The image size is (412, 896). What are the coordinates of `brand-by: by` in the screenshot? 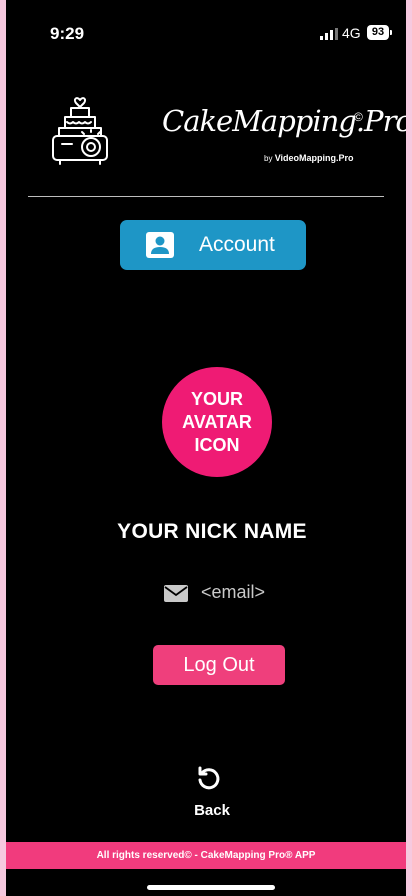 It's located at (268, 158).